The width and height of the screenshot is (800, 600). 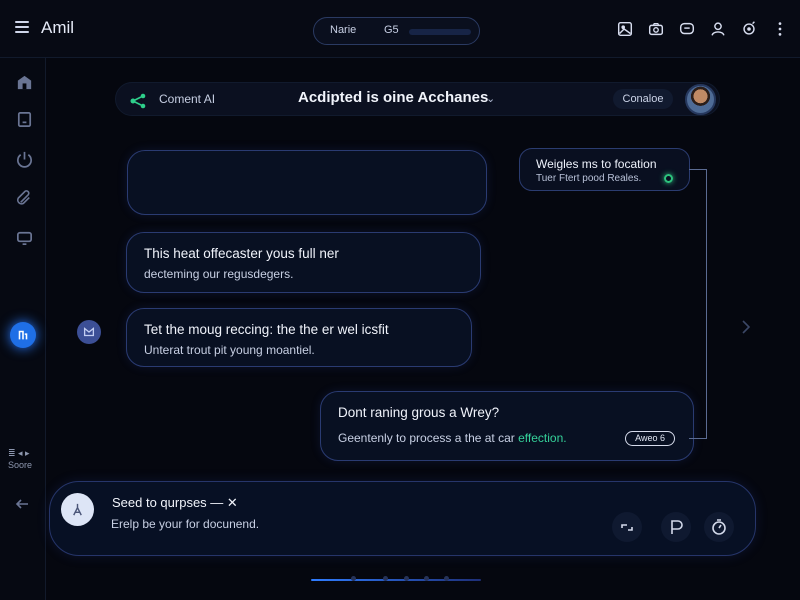 What do you see at coordinates (542, 438) in the screenshot?
I see `message-3-subtext-highlight: effection.` at bounding box center [542, 438].